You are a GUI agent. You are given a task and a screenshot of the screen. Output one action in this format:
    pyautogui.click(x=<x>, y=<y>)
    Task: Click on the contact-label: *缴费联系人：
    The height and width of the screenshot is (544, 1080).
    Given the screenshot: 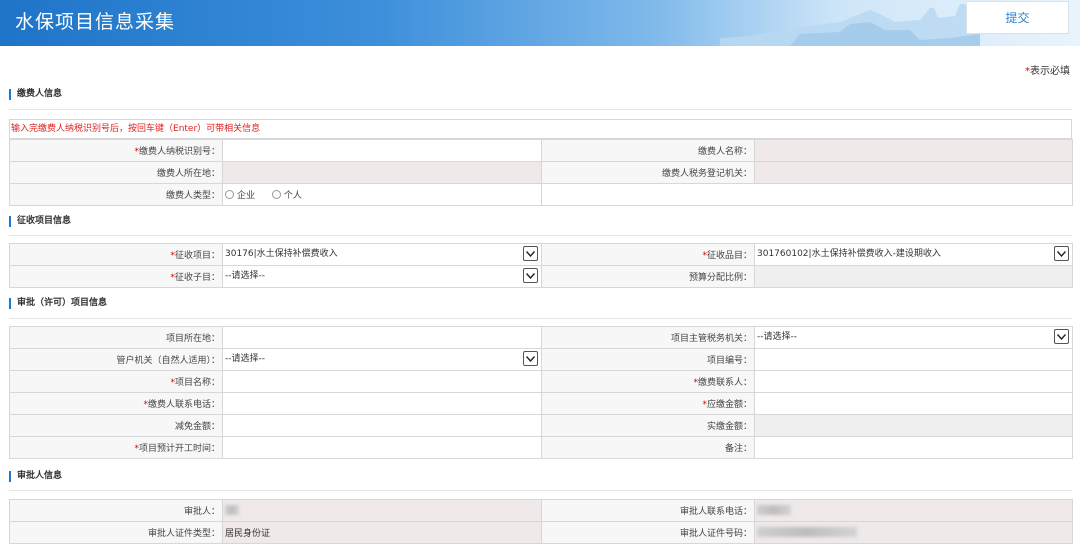 What is the action you would take?
    pyautogui.click(x=648, y=381)
    